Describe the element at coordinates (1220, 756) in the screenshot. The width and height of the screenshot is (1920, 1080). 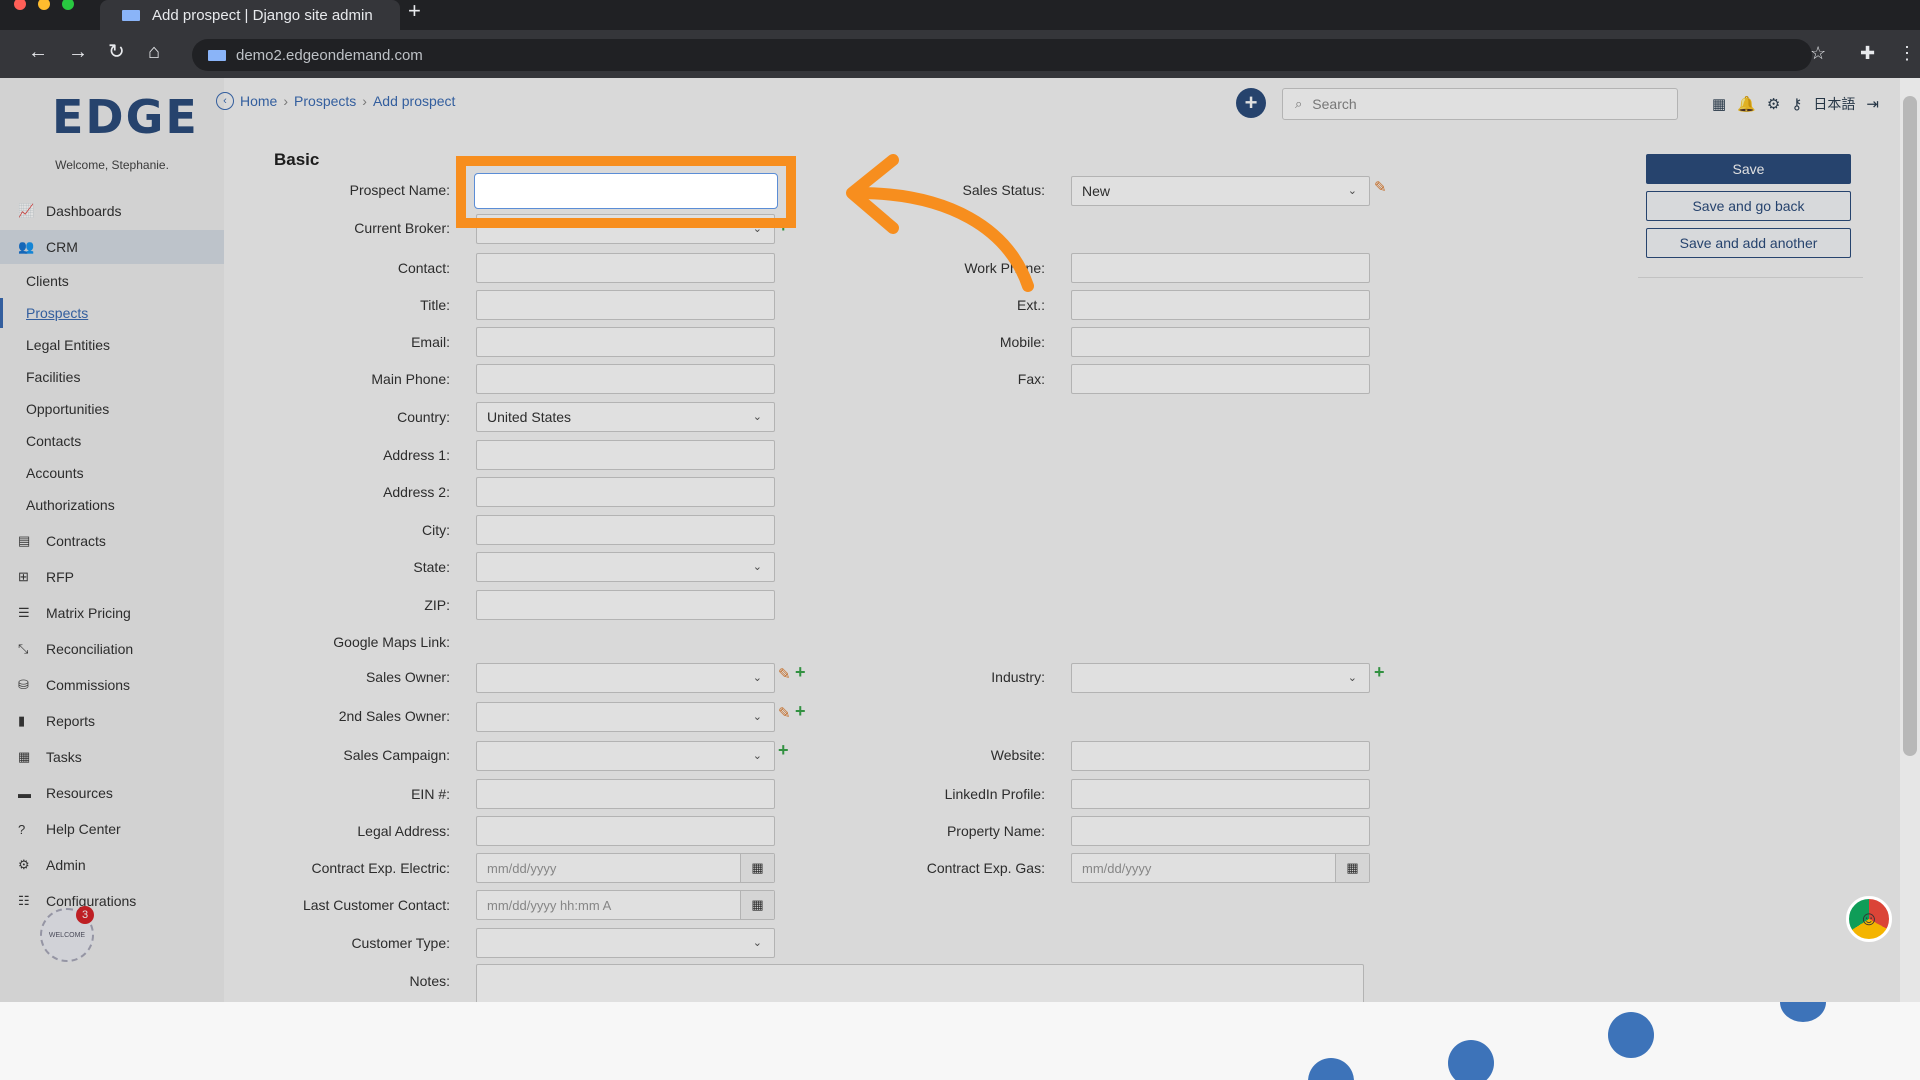
I see `website-field` at that location.